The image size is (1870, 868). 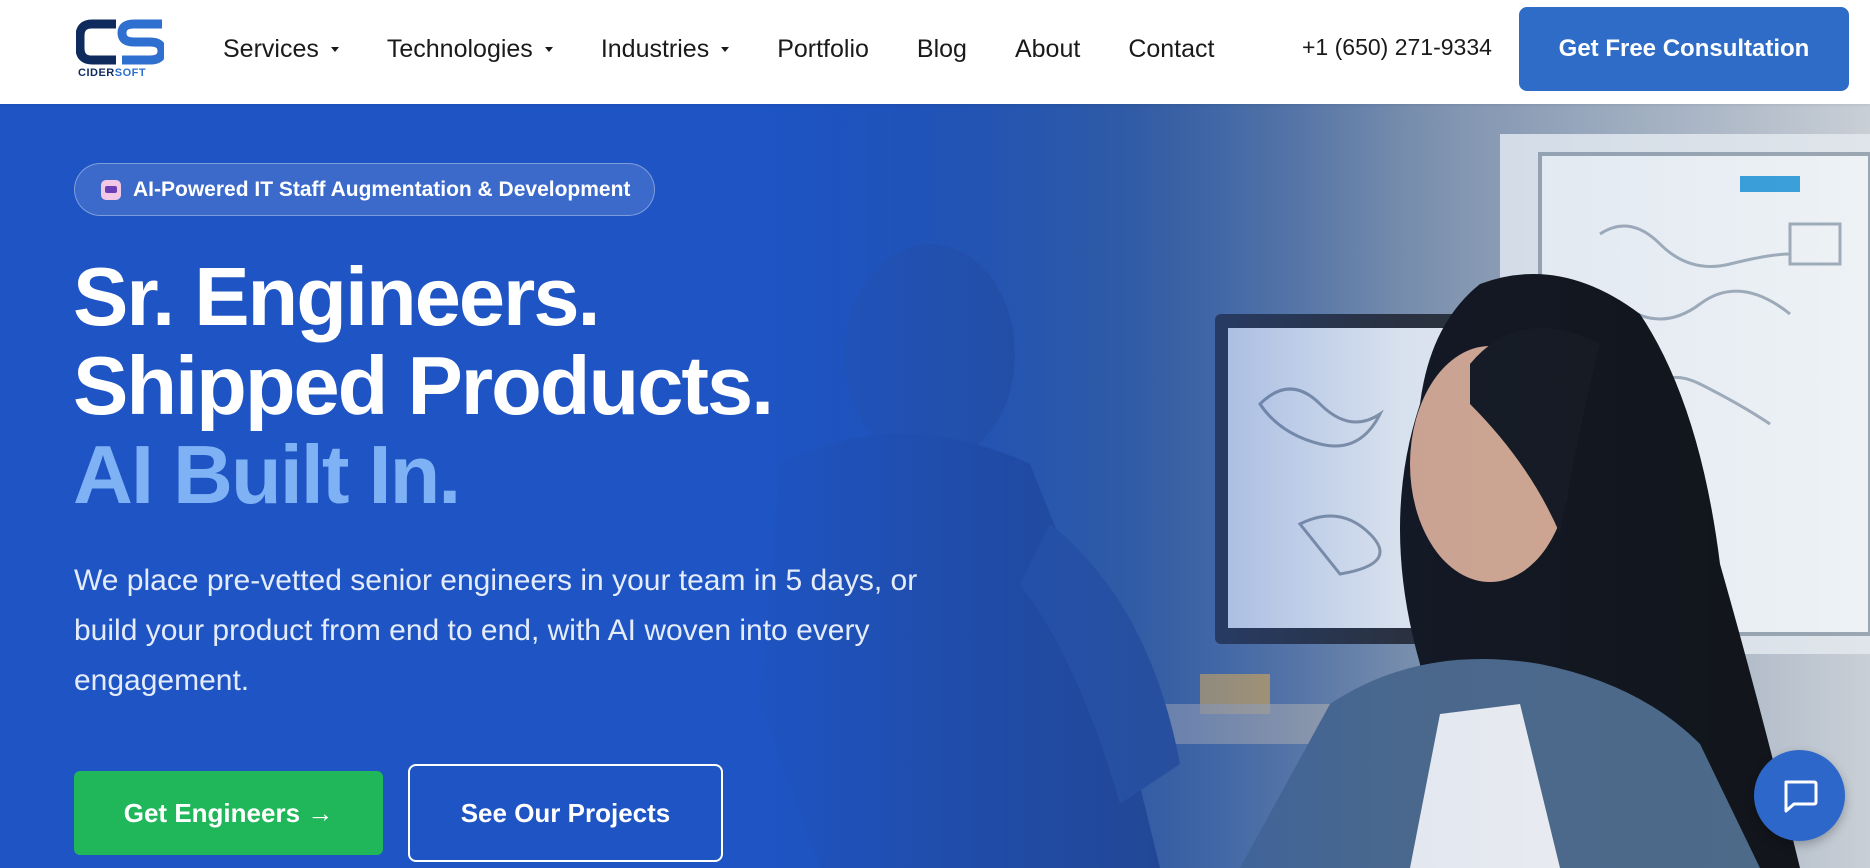 I want to click on phone-link: +1 (650) 271-9334, so click(x=1397, y=47).